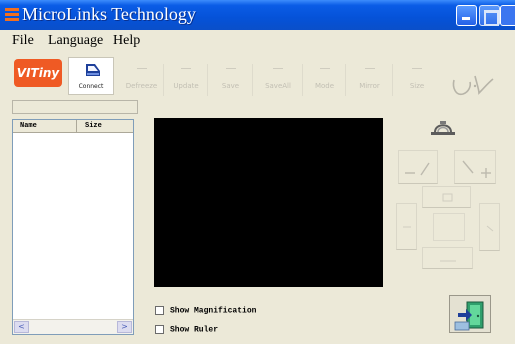  What do you see at coordinates (109, 14) in the screenshot?
I see `window-title: MicroLinks Technology` at bounding box center [109, 14].